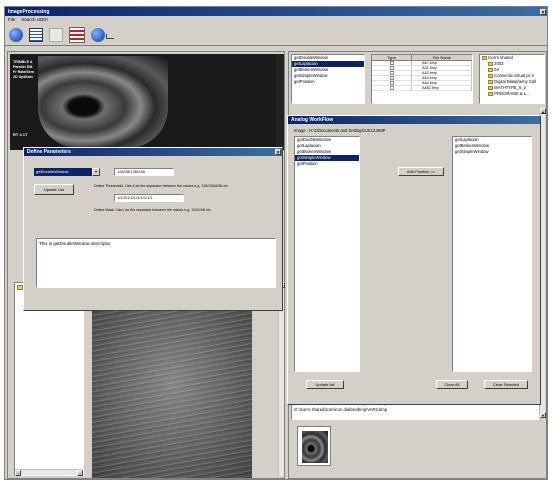  I want to click on chevron-down-icon: ▾, so click(96, 172).